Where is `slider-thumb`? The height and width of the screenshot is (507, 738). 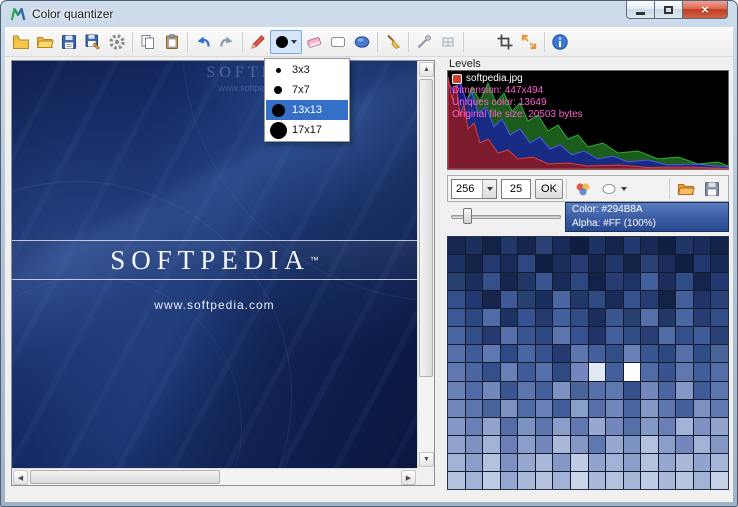
slider-thumb is located at coordinates (467, 216).